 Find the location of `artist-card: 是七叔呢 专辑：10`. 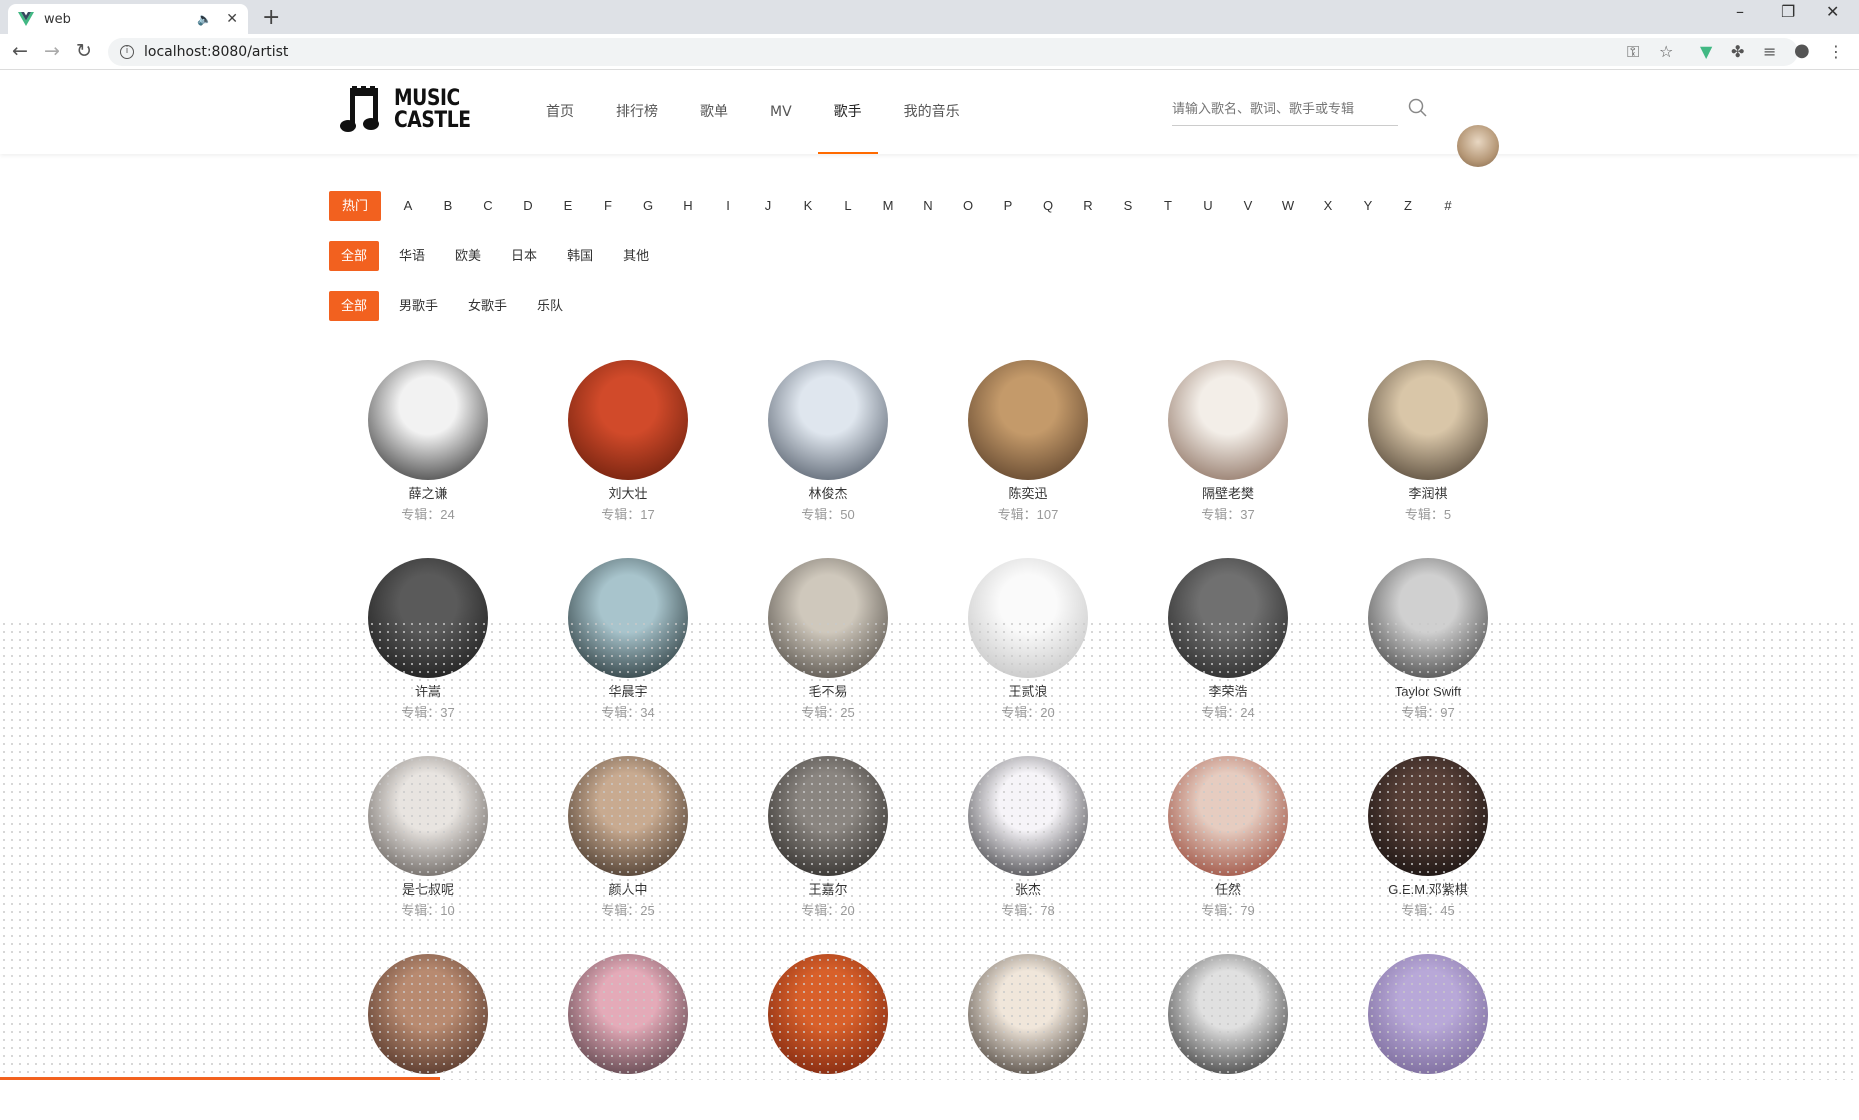

artist-card: 是七叔呢 专辑：10 is located at coordinates (428, 839).